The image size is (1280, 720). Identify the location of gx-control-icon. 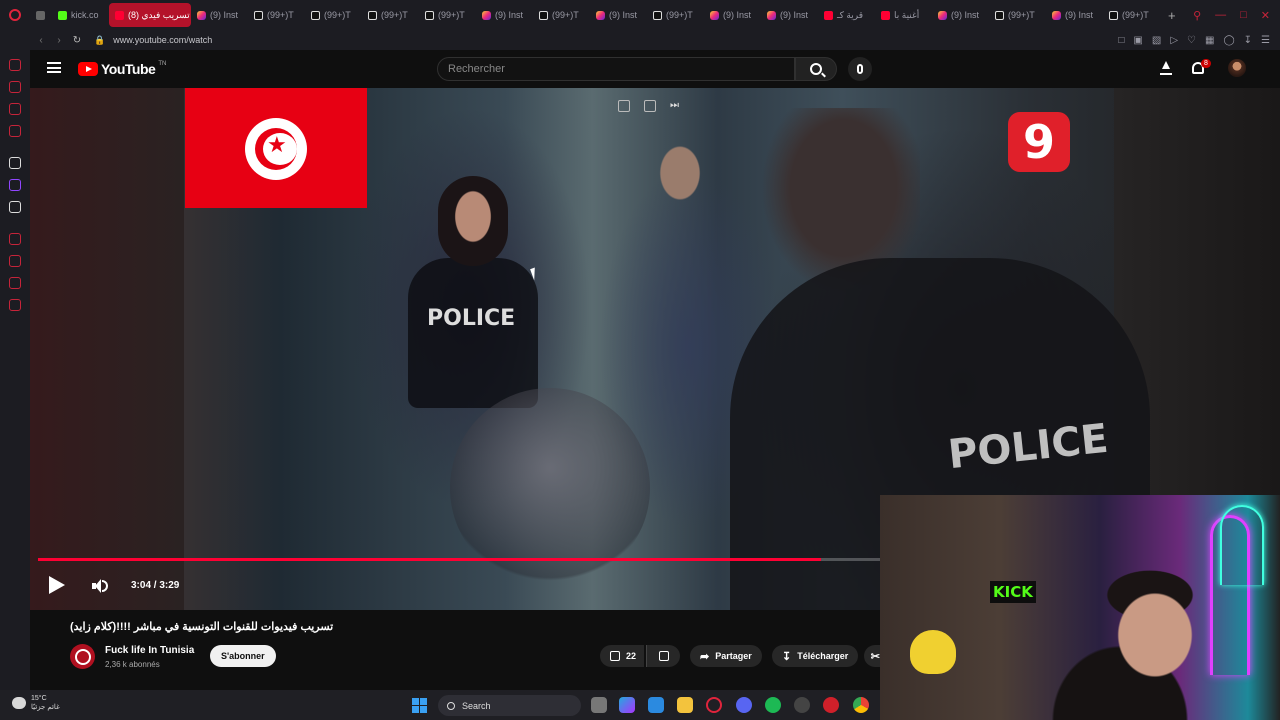
(15, 65).